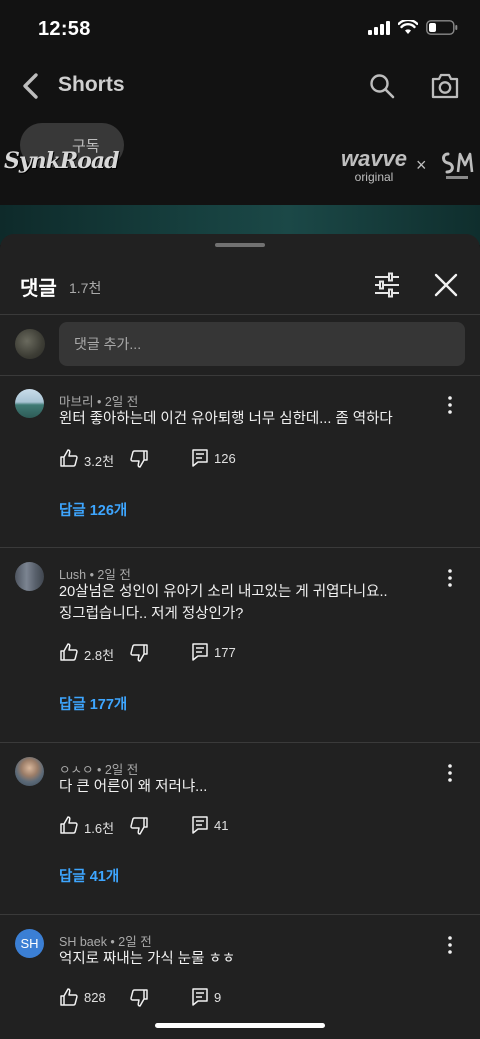 Image resolution: width=480 pixels, height=1039 pixels. What do you see at coordinates (189, 654) in the screenshot?
I see `comment-actions: 2.8천 177` at bounding box center [189, 654].